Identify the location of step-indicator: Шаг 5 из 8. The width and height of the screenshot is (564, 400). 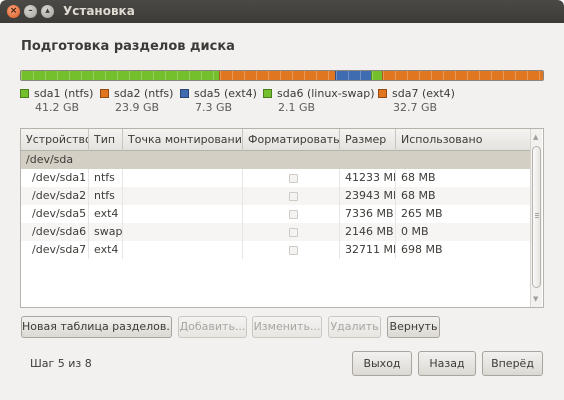
(61, 363).